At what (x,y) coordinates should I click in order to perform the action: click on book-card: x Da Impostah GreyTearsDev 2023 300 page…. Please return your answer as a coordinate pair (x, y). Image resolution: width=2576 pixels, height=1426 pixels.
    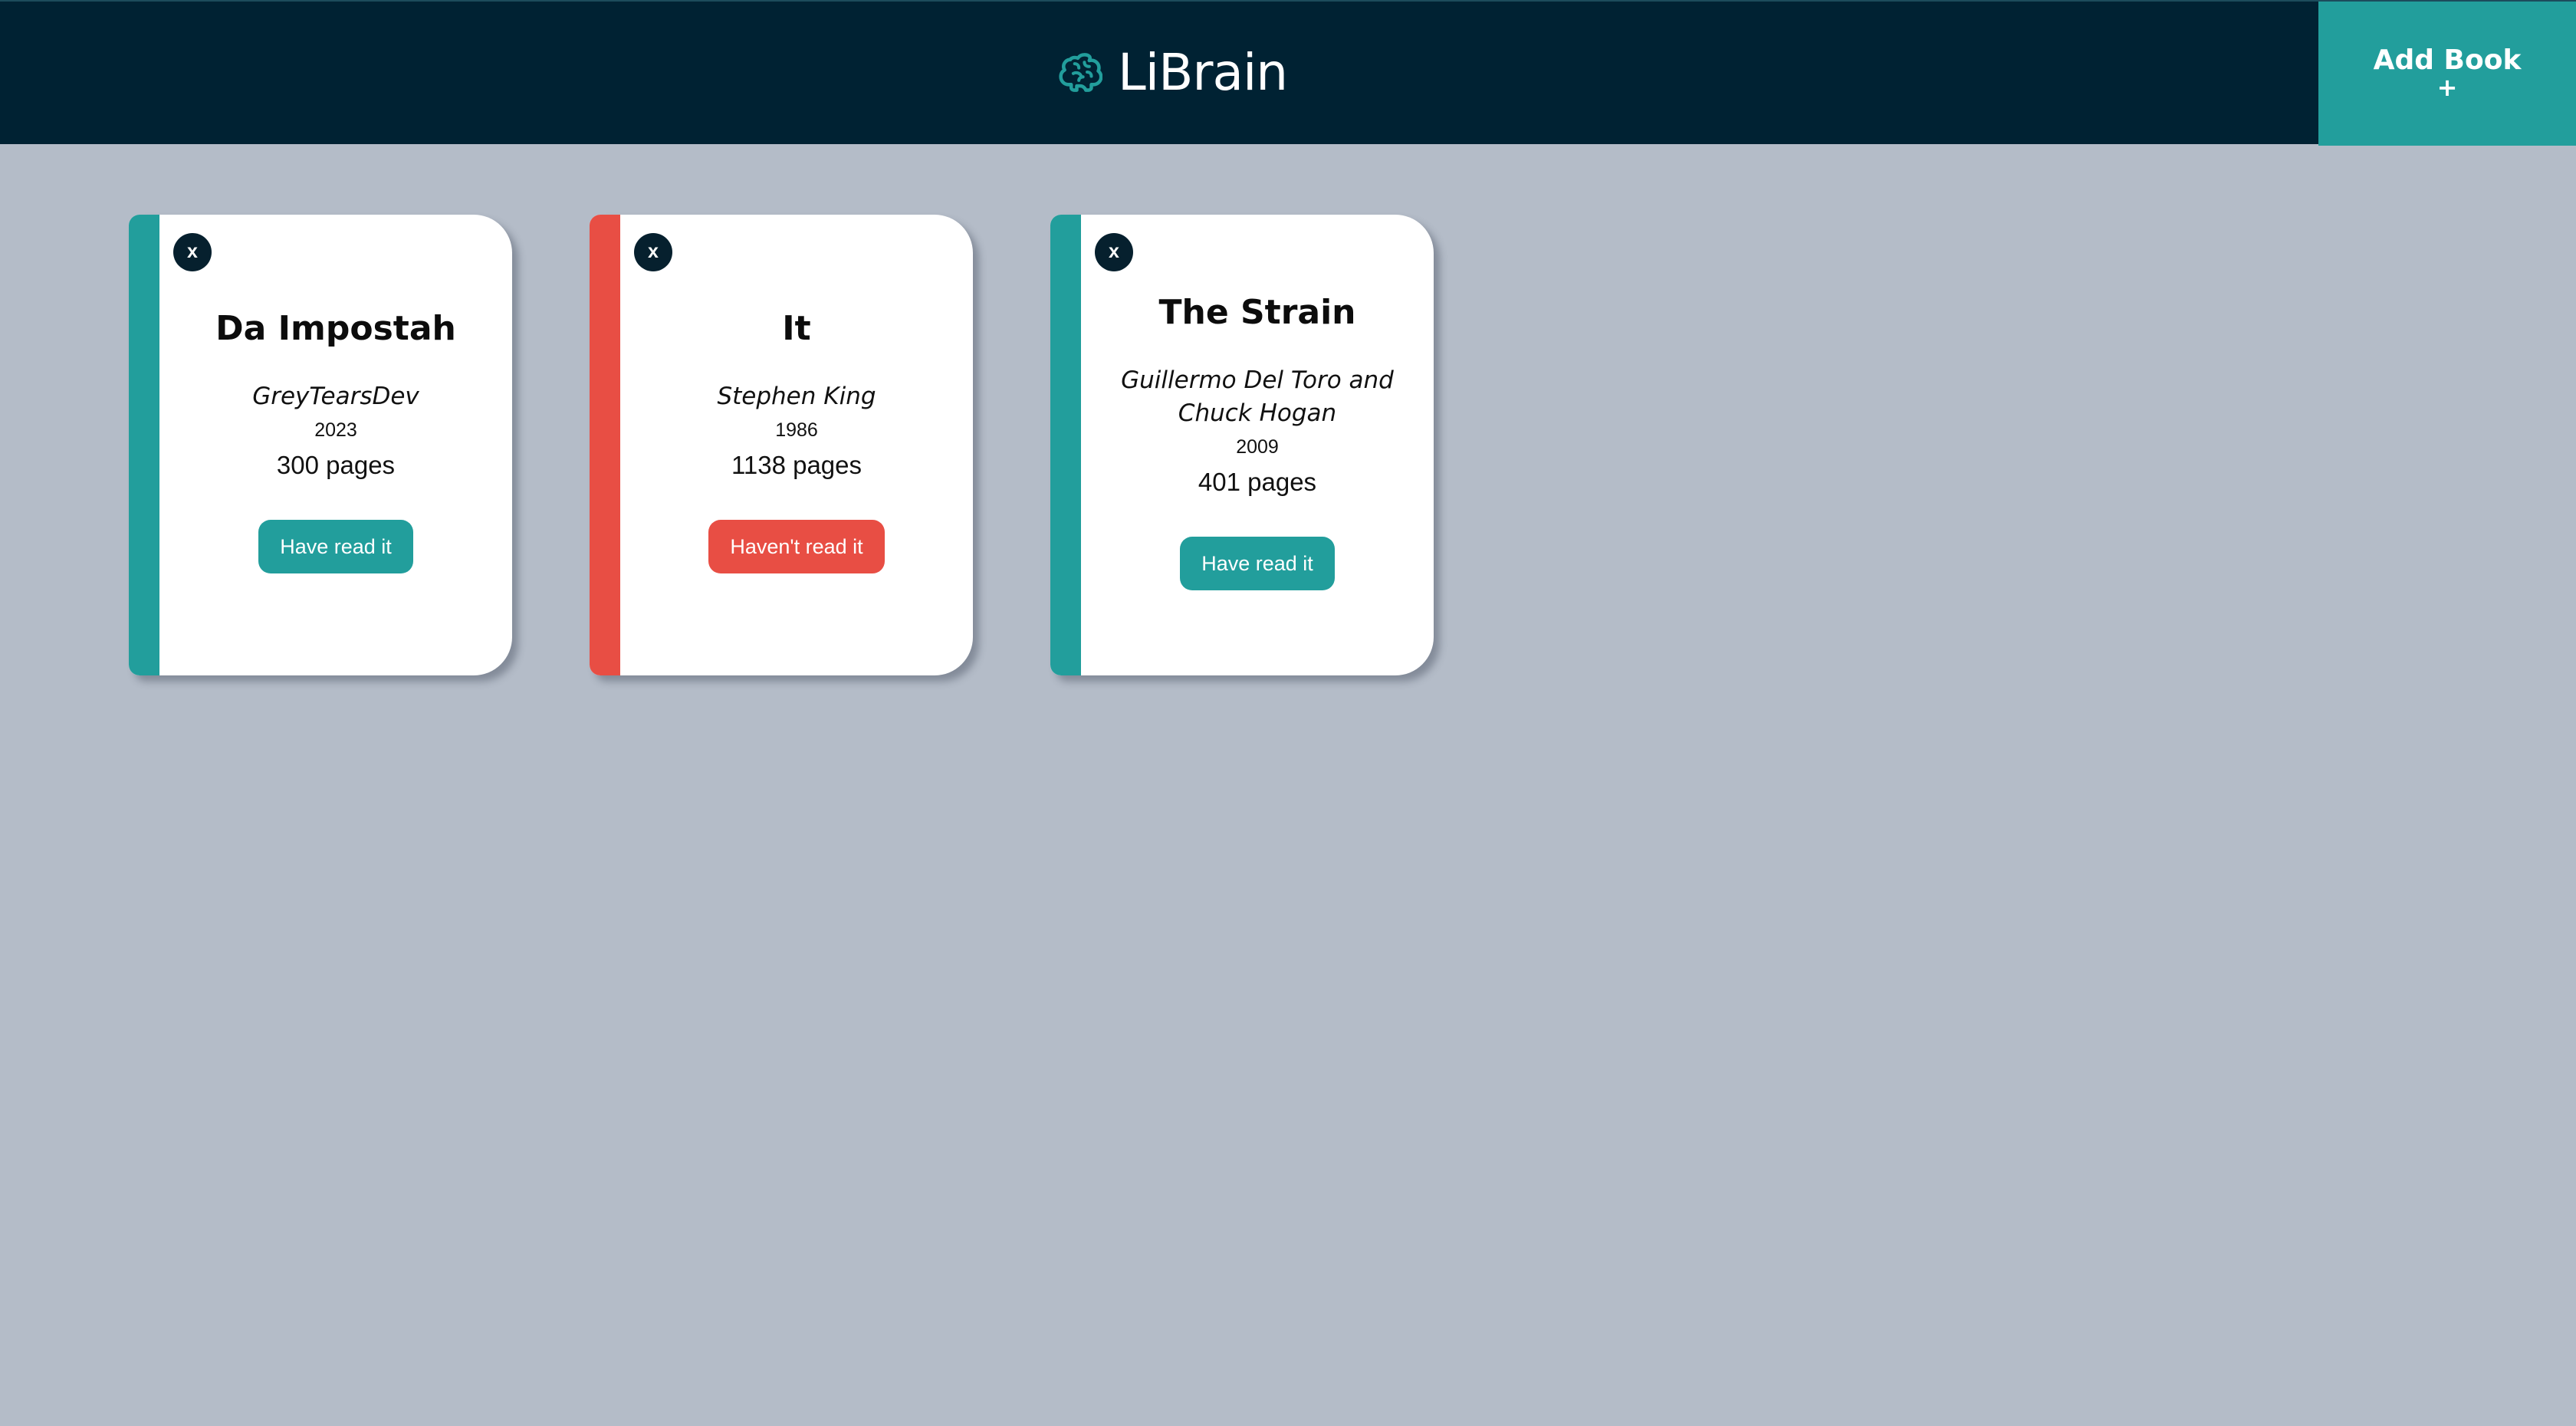
    Looking at the image, I should click on (320, 445).